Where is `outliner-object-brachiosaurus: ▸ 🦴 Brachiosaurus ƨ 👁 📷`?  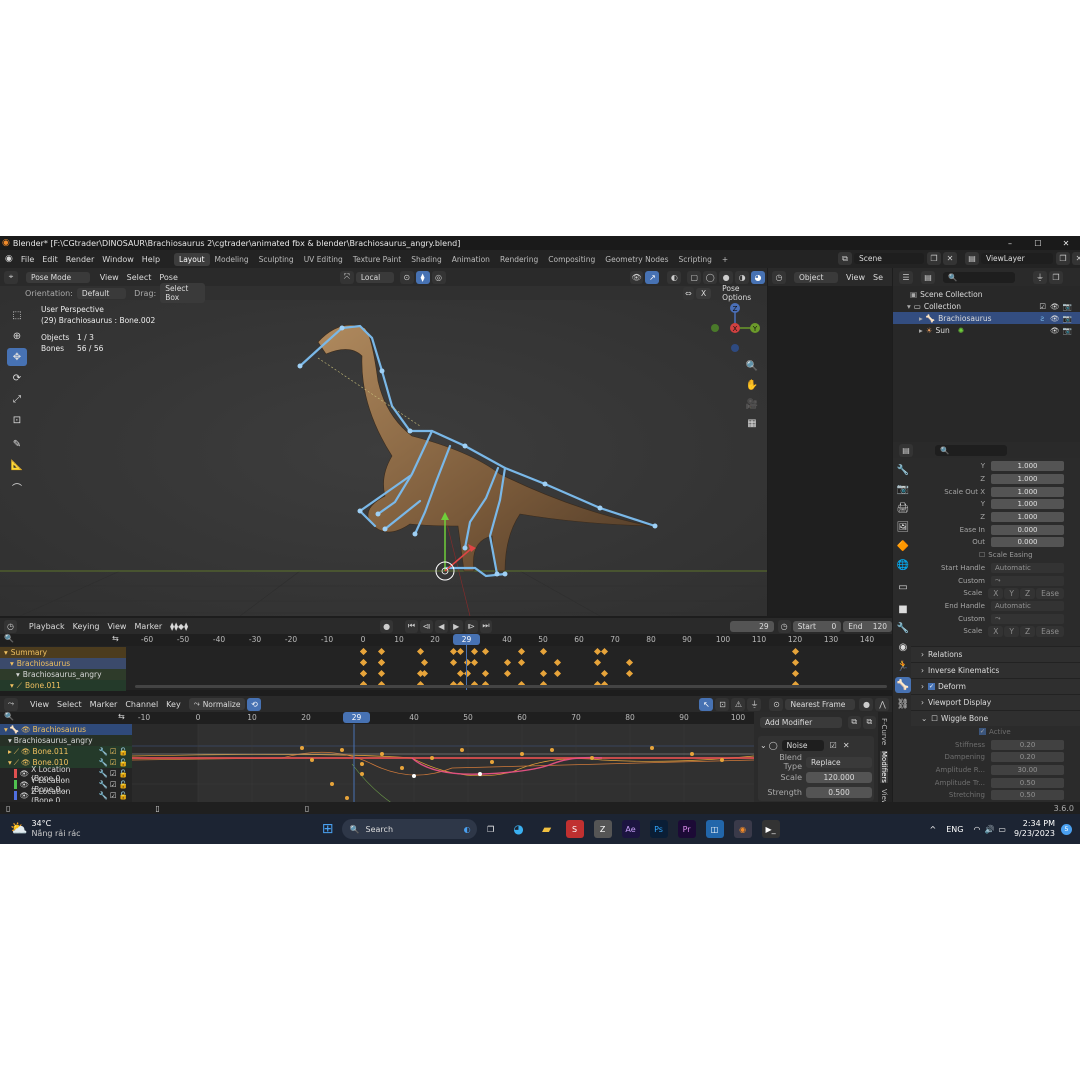 outliner-object-brachiosaurus: ▸ 🦴 Brachiosaurus ƨ 👁 📷 is located at coordinates (986, 318).